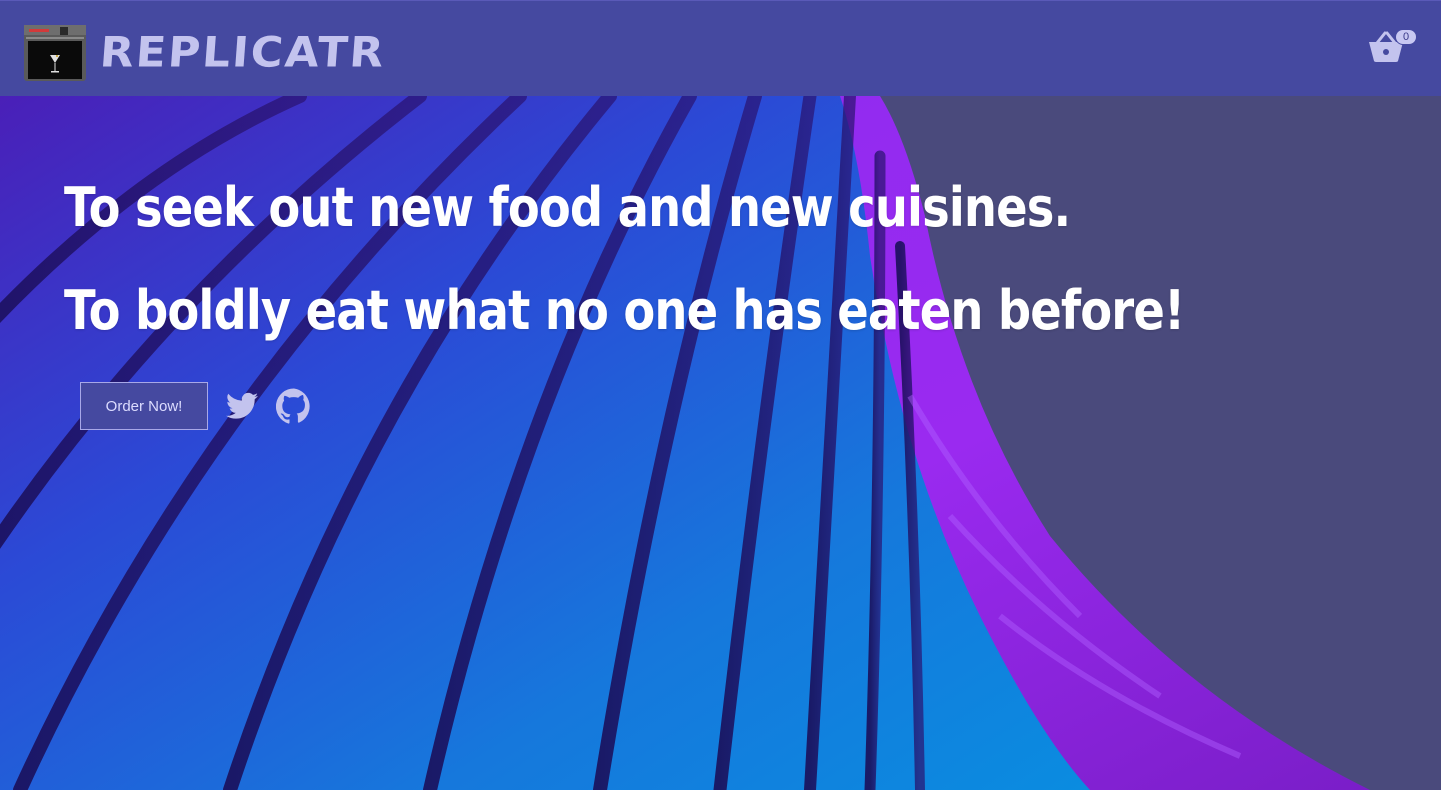  What do you see at coordinates (55, 53) in the screenshot?
I see `replicator-machine-icon` at bounding box center [55, 53].